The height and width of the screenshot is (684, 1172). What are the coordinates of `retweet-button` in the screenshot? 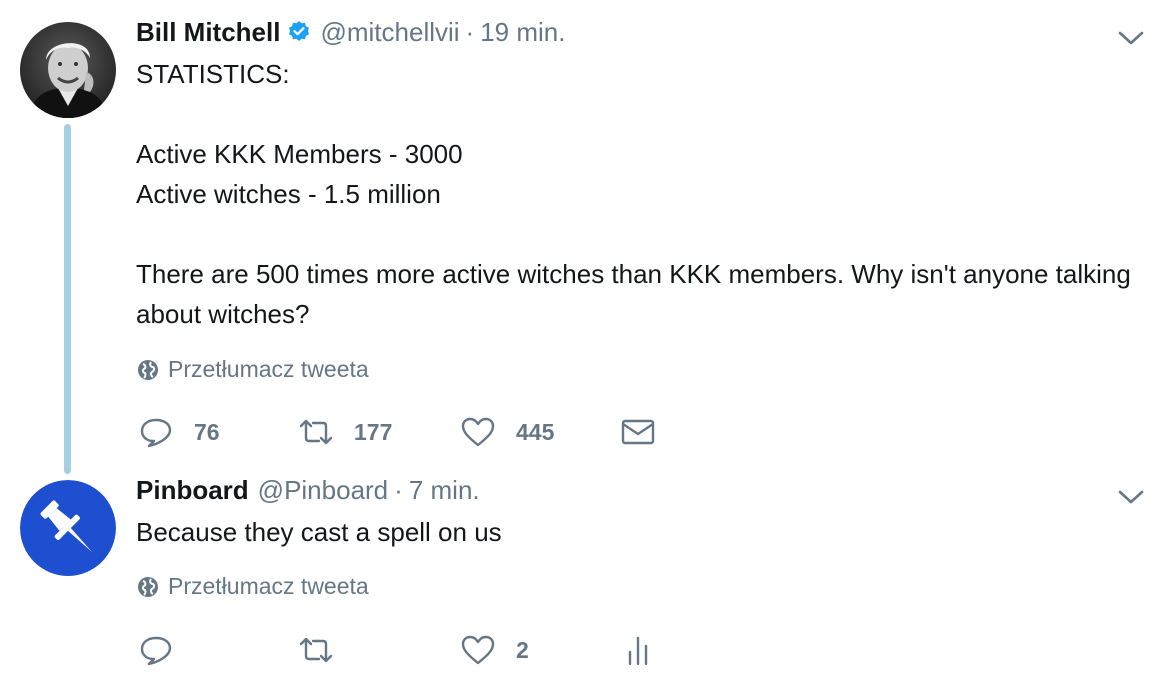 It's located at (316, 650).